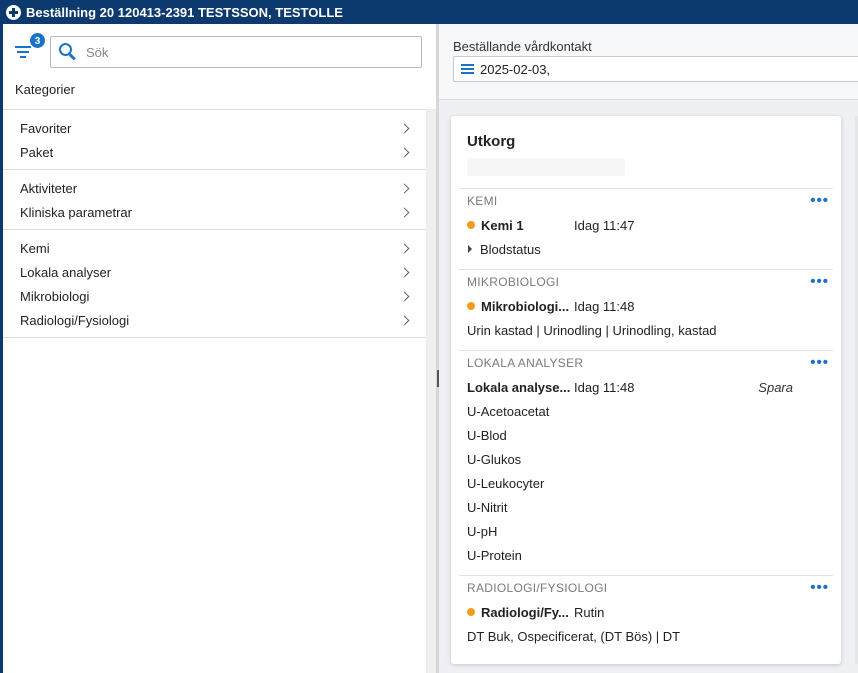  What do you see at coordinates (482, 201) in the screenshot?
I see `section-header: KEMI` at bounding box center [482, 201].